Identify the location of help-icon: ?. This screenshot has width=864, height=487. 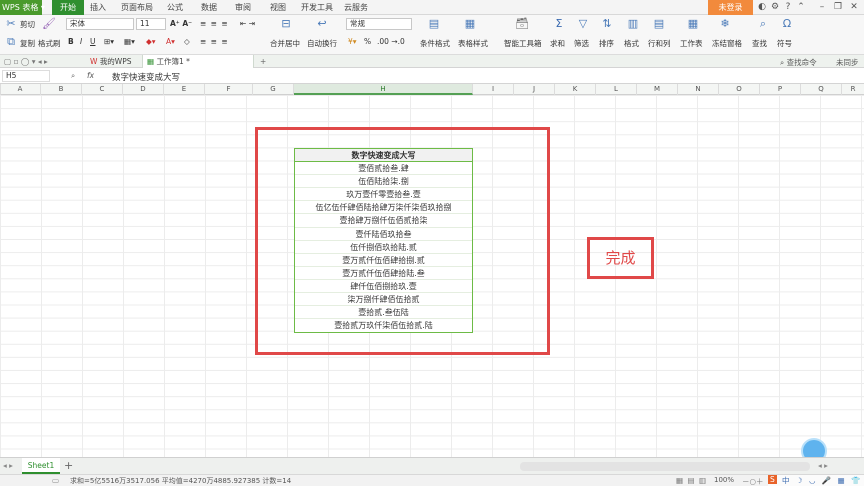
(788, 7).